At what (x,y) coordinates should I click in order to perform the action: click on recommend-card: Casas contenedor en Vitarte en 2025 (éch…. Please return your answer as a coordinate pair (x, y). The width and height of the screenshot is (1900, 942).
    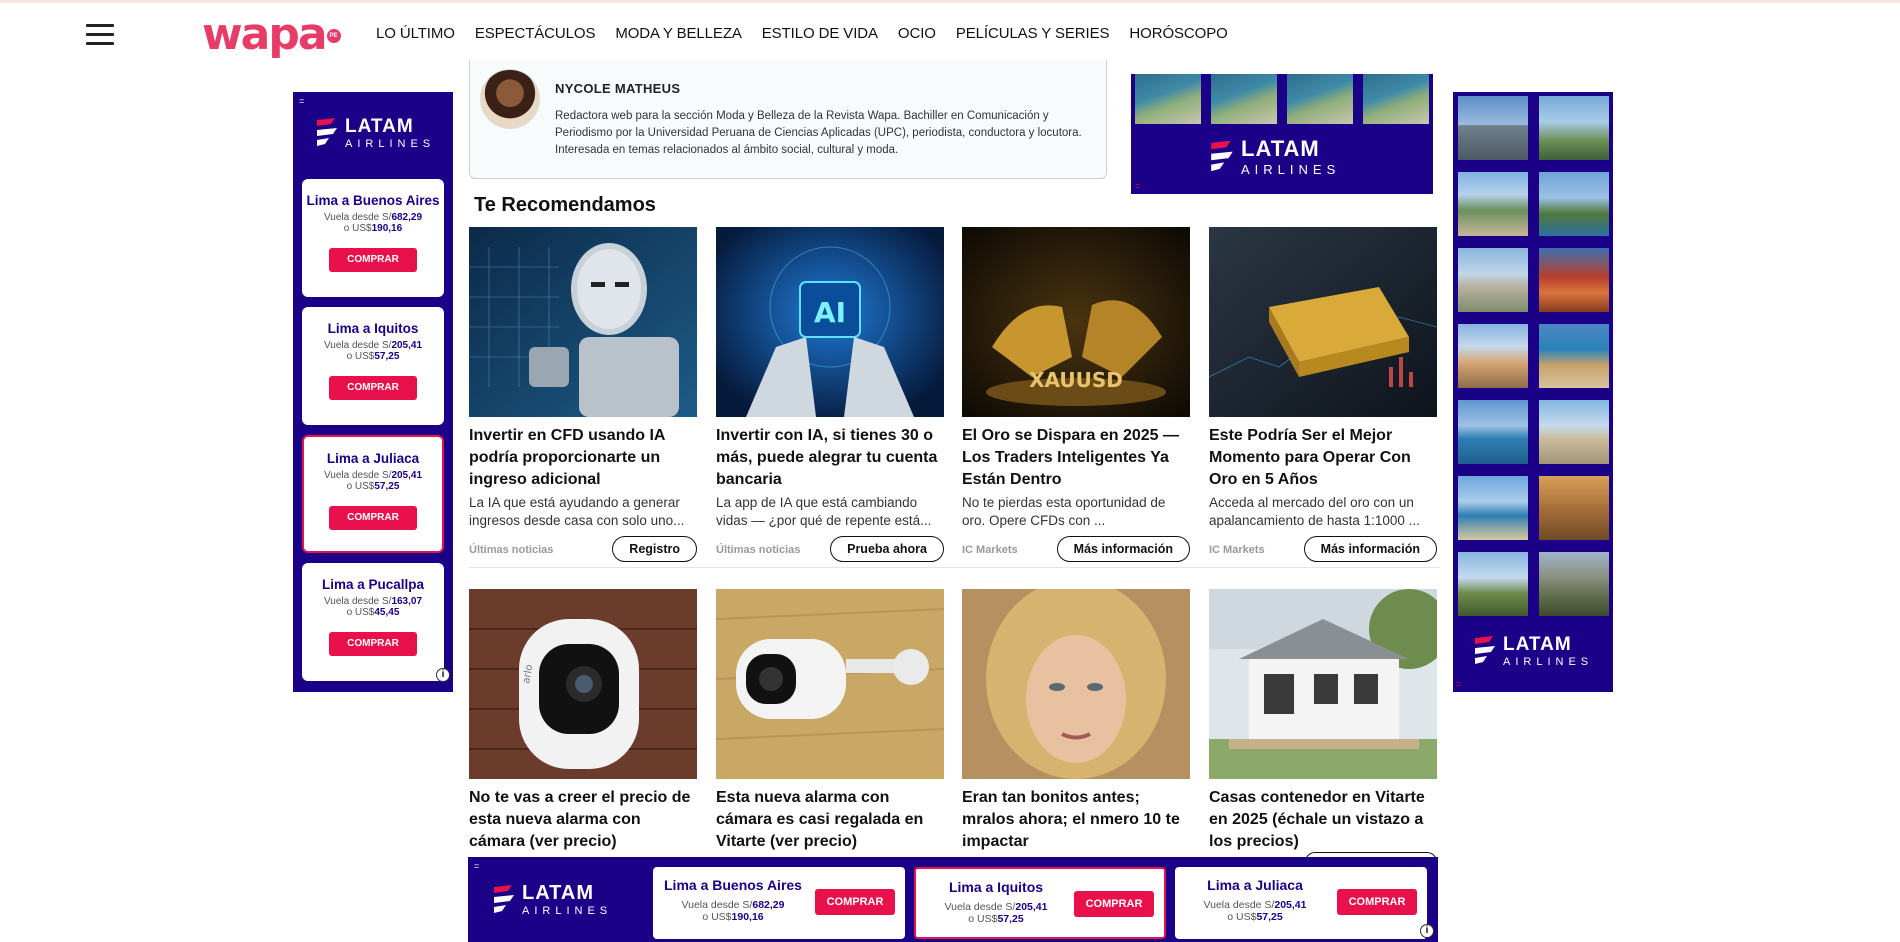
    Looking at the image, I should click on (1323, 721).